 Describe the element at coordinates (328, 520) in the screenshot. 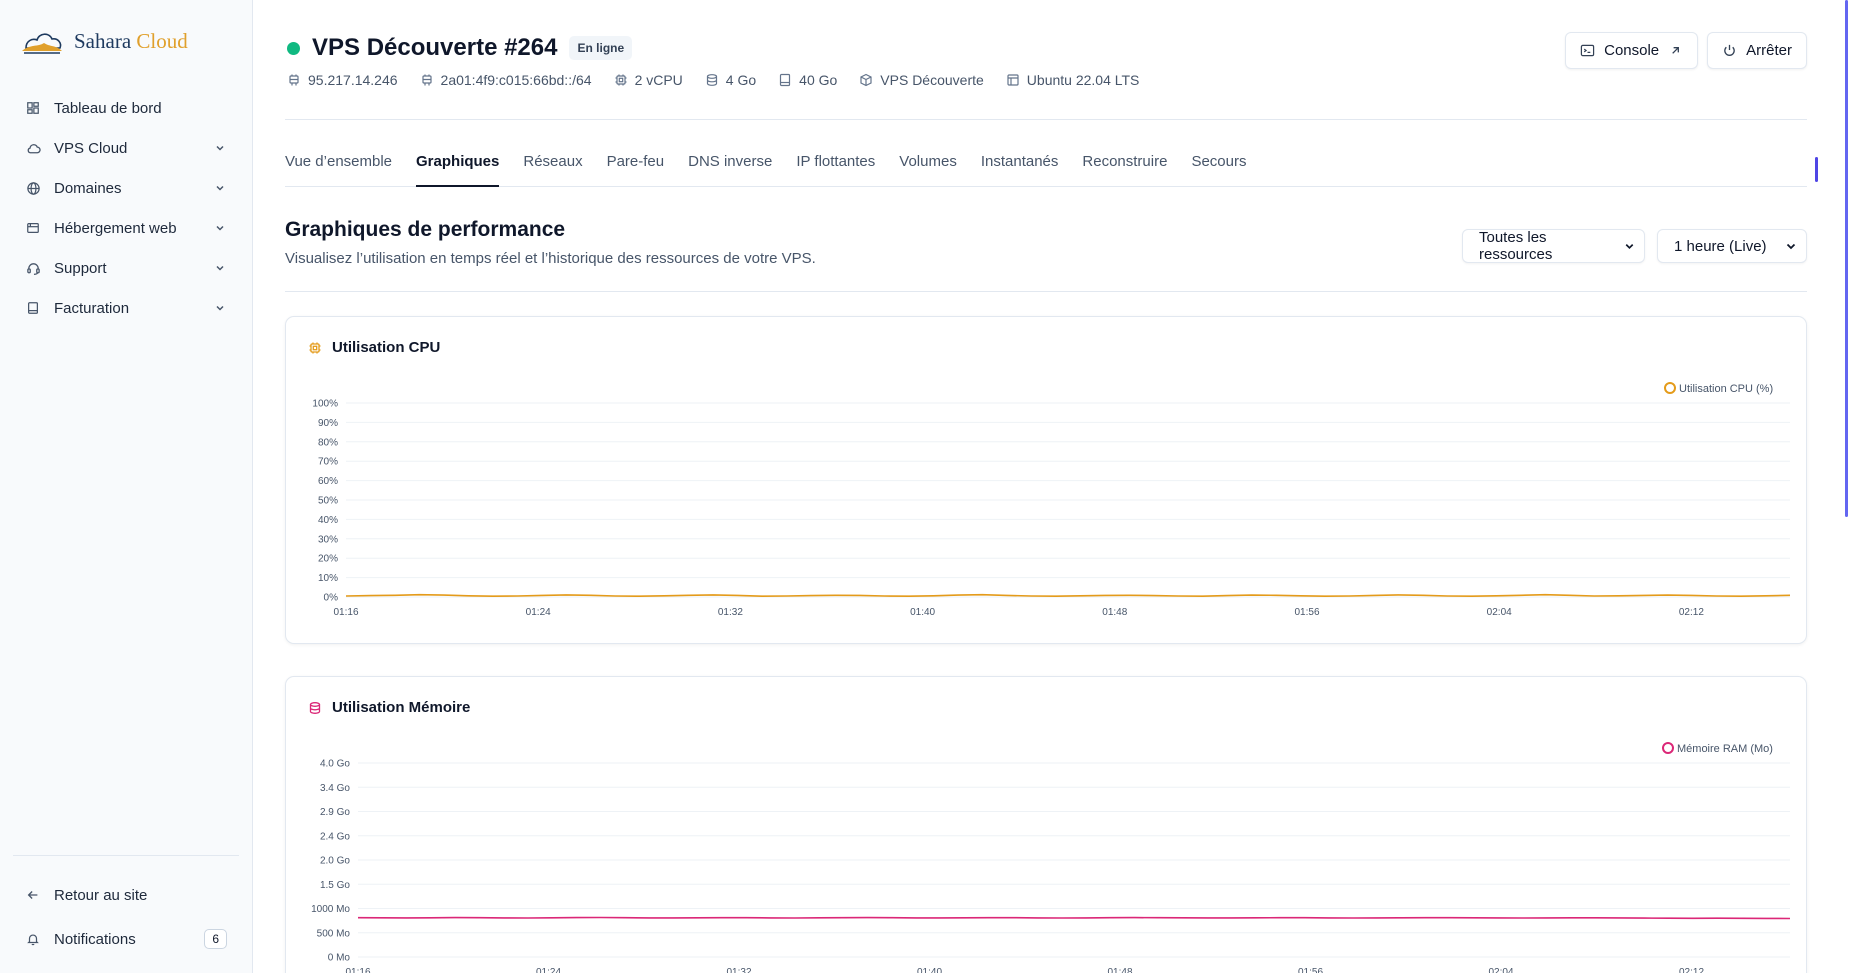

I see `y-tick-label: 40%` at that location.